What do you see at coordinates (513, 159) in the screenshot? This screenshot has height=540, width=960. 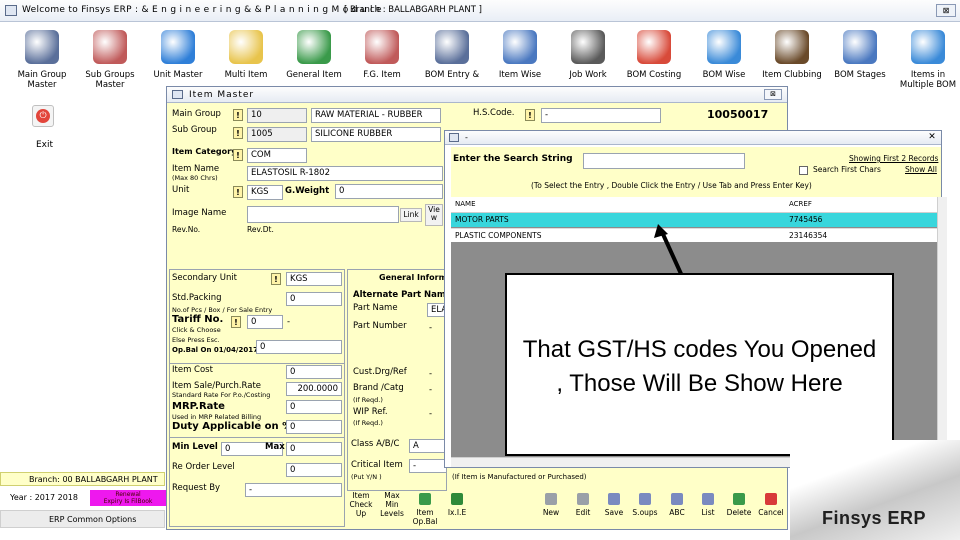 I see `search-prompt-label: Enter the Search String` at bounding box center [513, 159].